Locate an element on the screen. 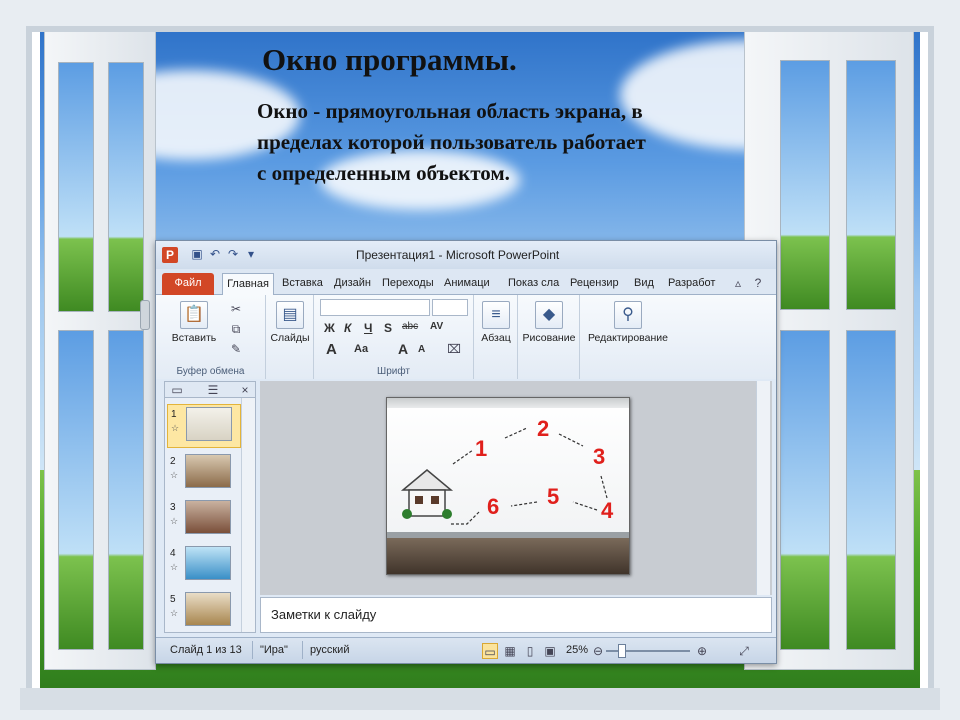  qat-menu-icon: ▾ is located at coordinates (251, 254).